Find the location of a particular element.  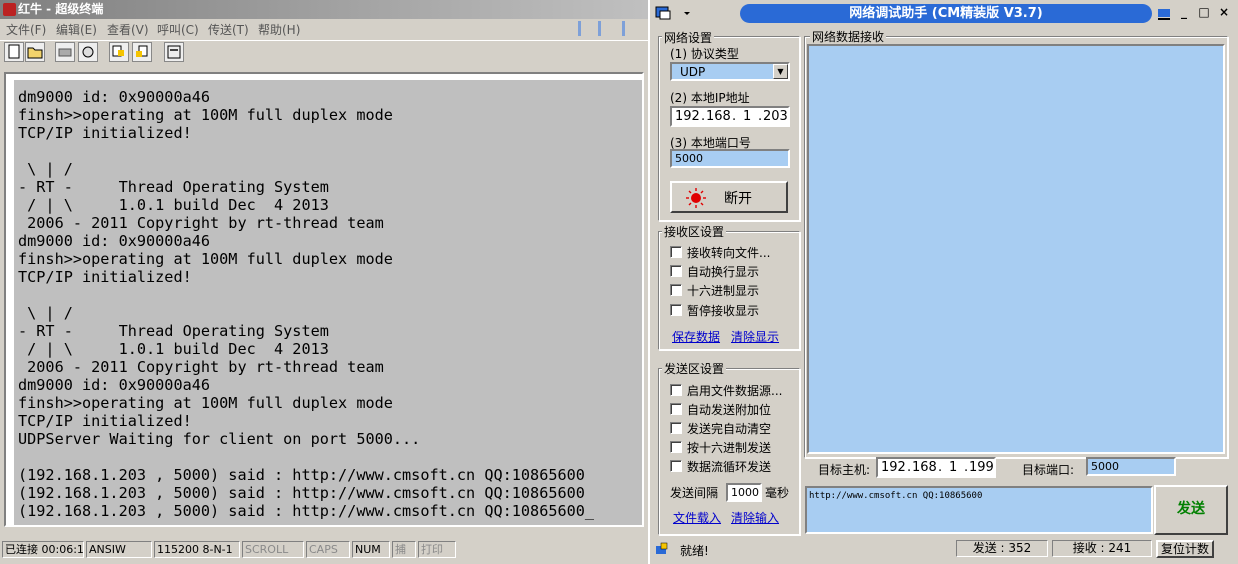

status-emulation: ANSIW is located at coordinates (119, 549).